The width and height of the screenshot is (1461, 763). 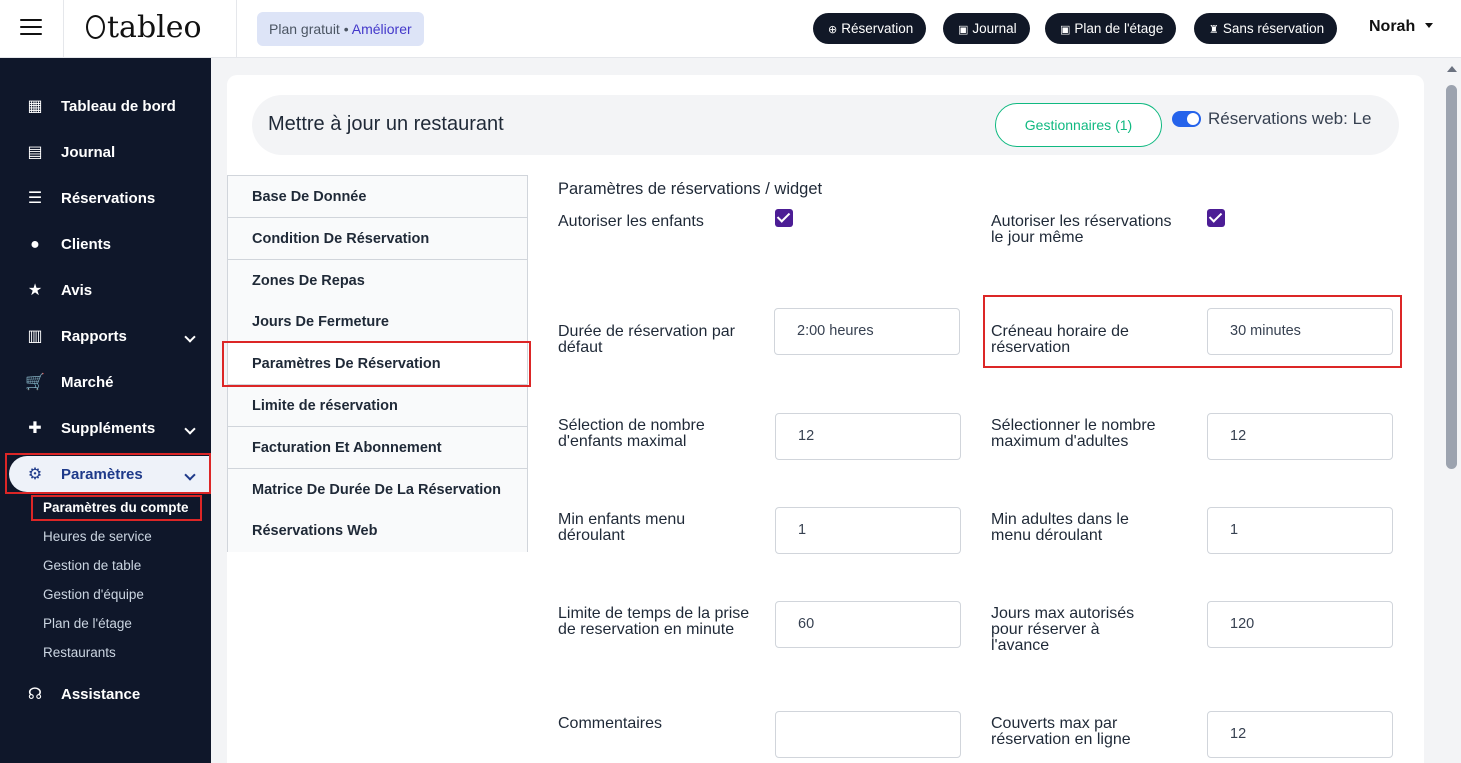 I want to click on comments-label: Commentaires, so click(x=610, y=723).